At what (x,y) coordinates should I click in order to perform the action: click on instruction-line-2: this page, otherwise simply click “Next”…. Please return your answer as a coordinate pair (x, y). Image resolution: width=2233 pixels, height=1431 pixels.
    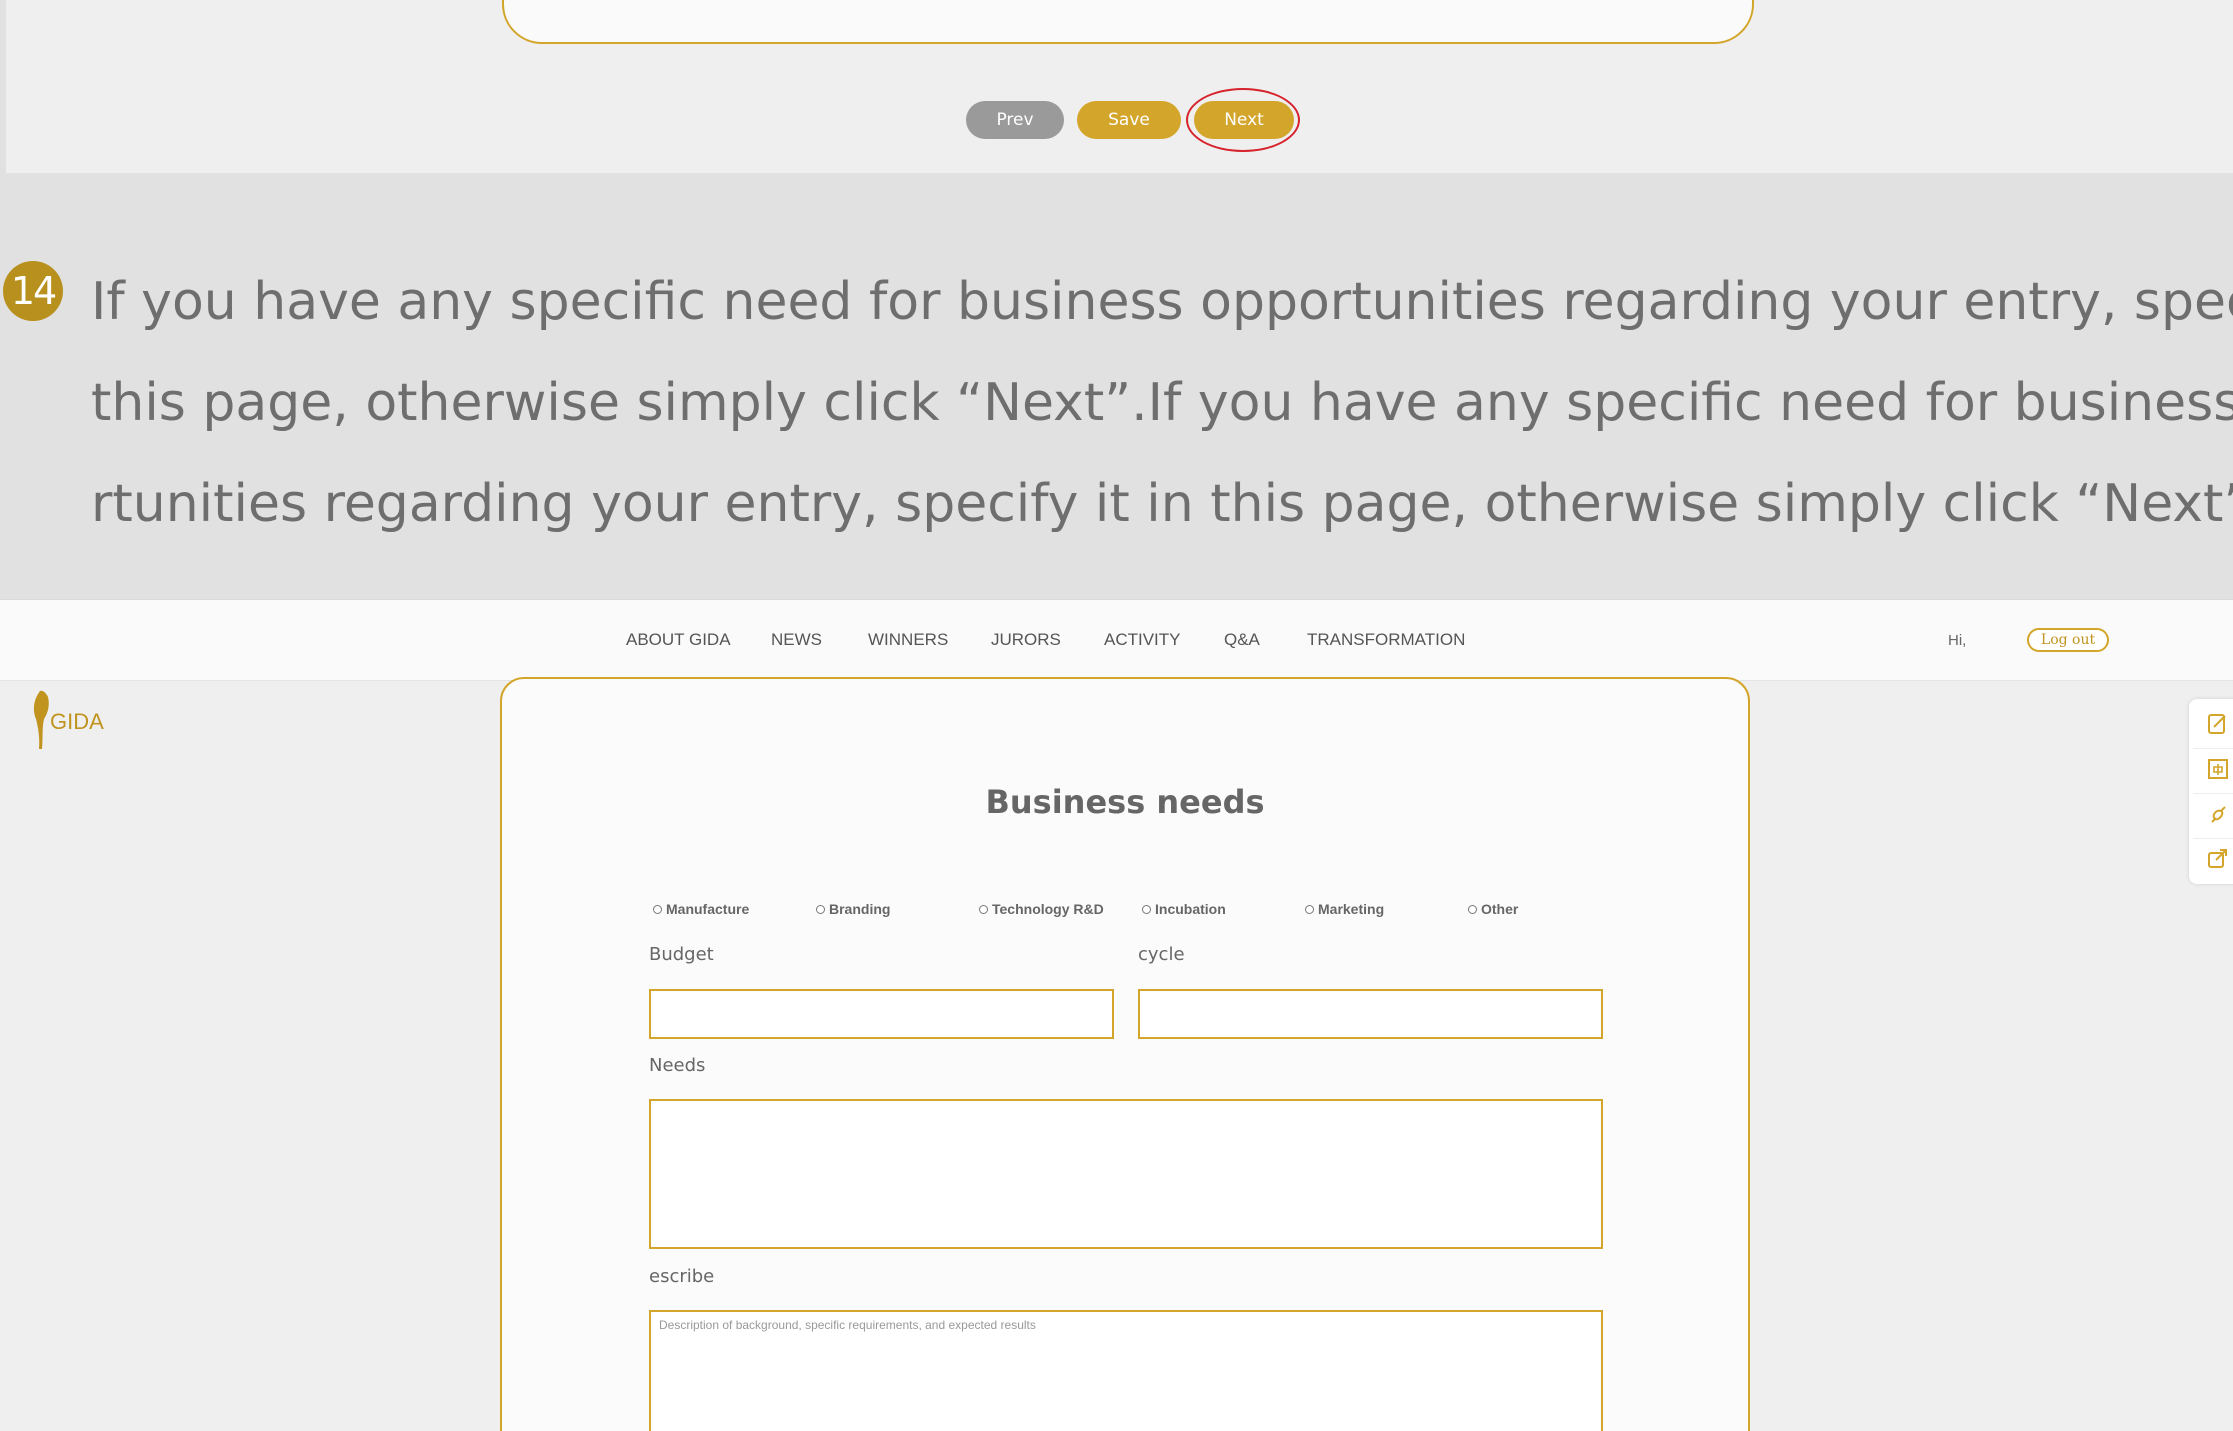
    Looking at the image, I should click on (1162, 403).